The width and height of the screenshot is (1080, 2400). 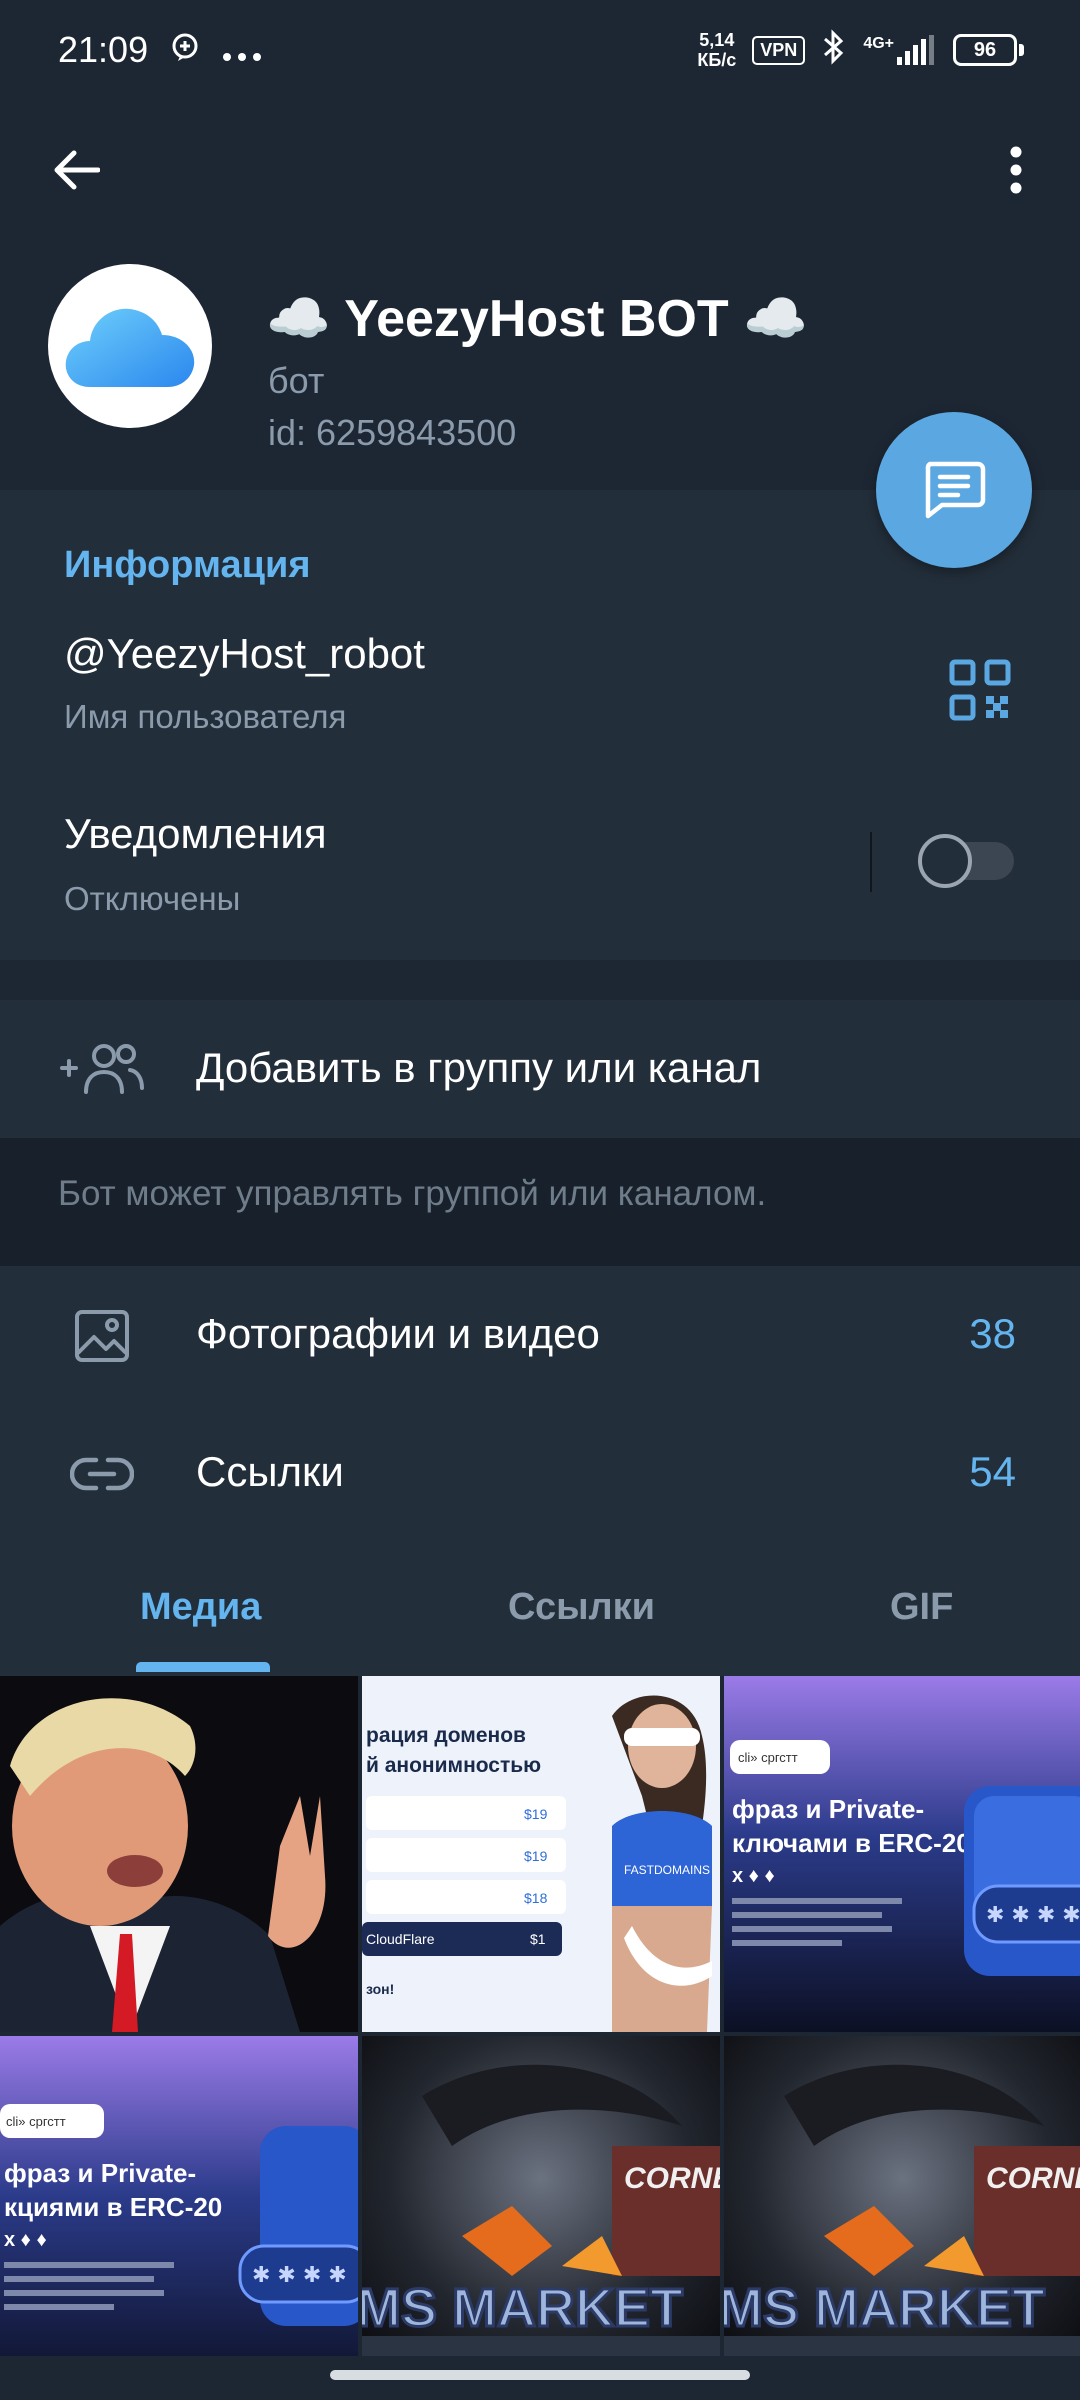 I want to click on more-notifications-icon, so click(x=242, y=50).